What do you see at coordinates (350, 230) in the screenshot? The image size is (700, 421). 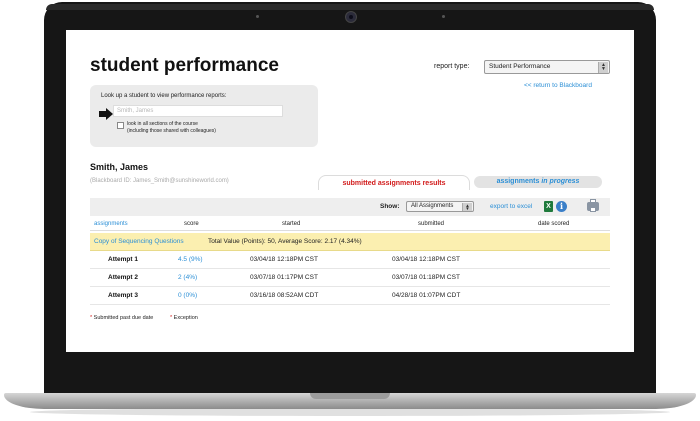 I see `header-divider` at bounding box center [350, 230].